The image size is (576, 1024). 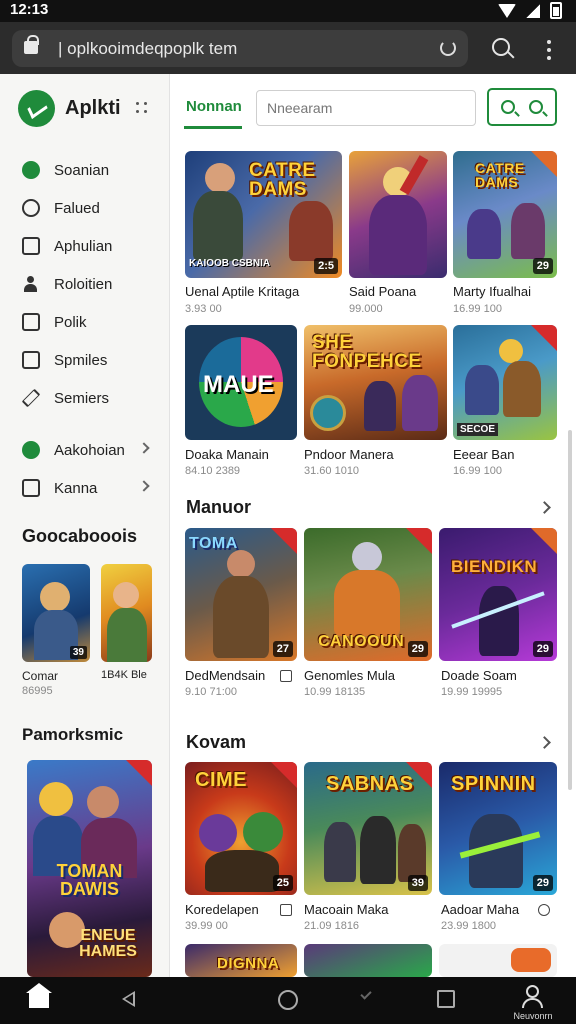 What do you see at coordinates (31, 322) in the screenshot?
I see `document-icon` at bounding box center [31, 322].